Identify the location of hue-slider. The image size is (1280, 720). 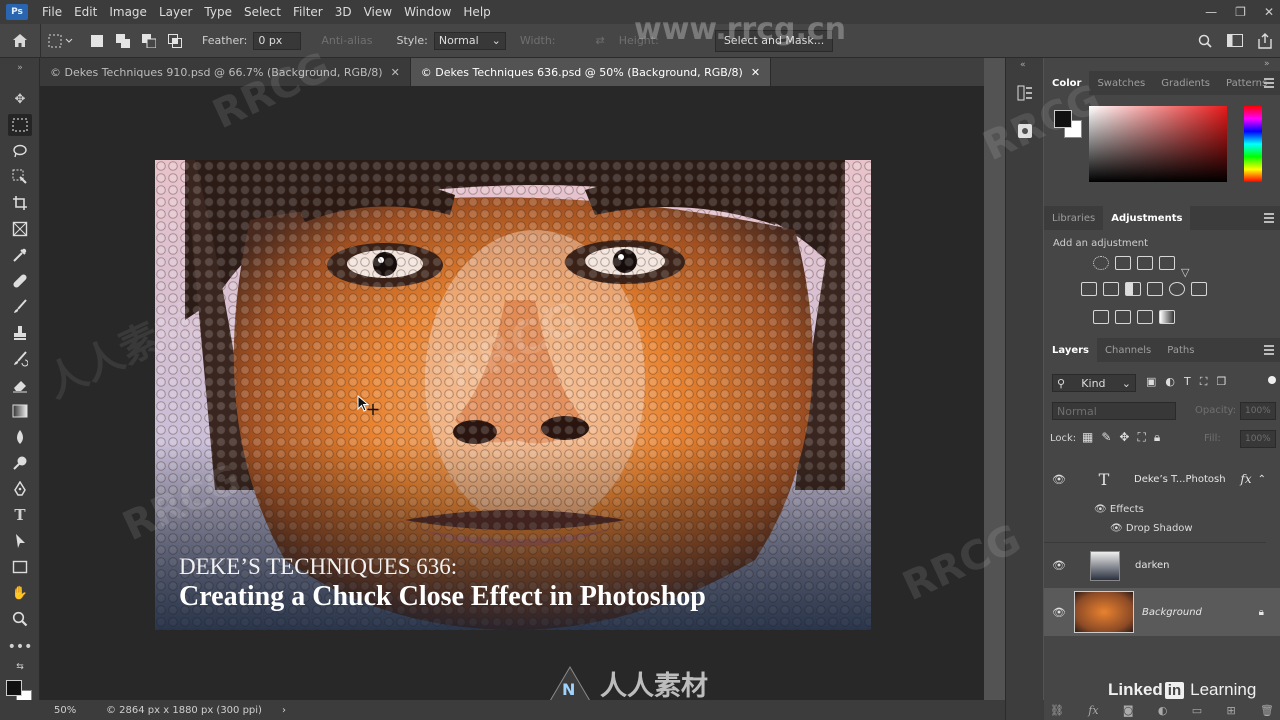
(1253, 144).